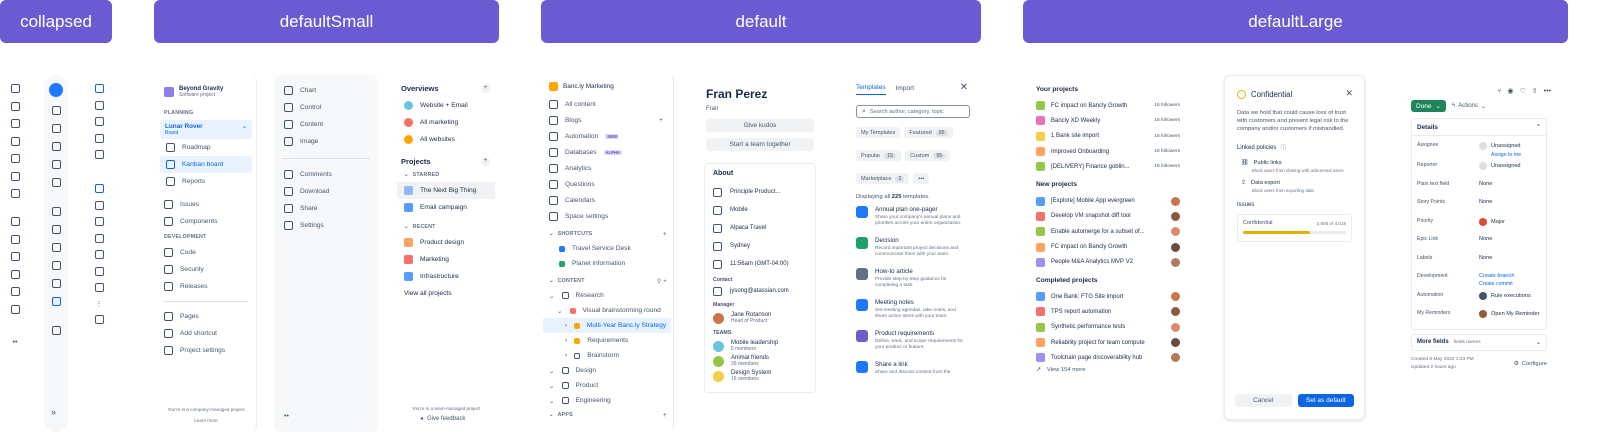 This screenshot has height=443, width=1600. I want to click on cancel-button: Cancel, so click(1263, 400).